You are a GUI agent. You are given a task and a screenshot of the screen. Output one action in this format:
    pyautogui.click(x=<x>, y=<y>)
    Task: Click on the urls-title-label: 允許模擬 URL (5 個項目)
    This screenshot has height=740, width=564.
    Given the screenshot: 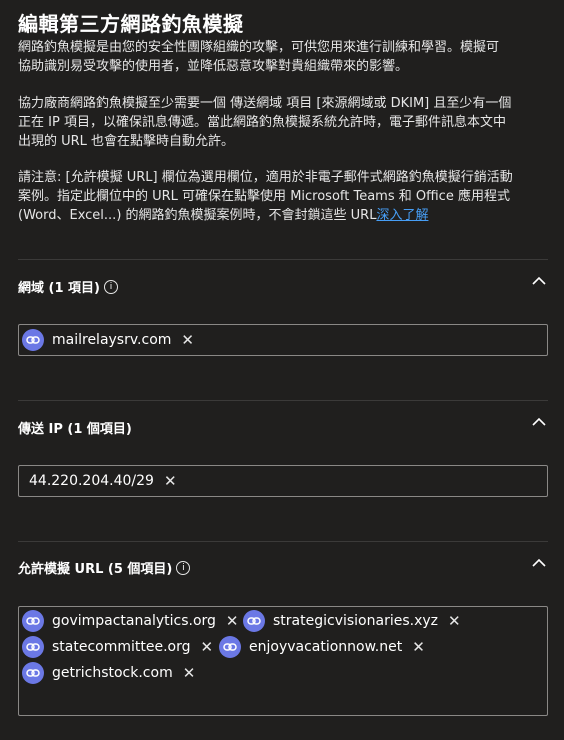 What is the action you would take?
    pyautogui.click(x=95, y=569)
    